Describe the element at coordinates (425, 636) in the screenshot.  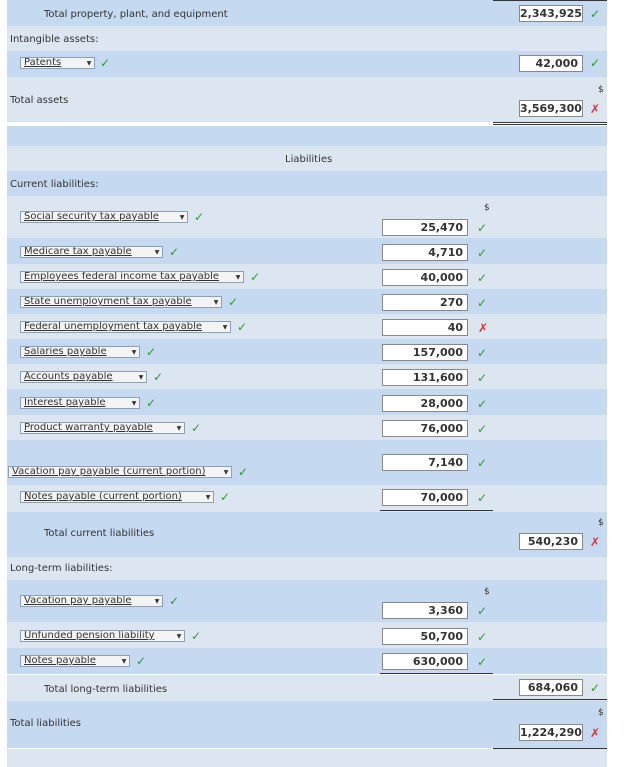
I see `unfunded-pension-amount: 50,700` at that location.